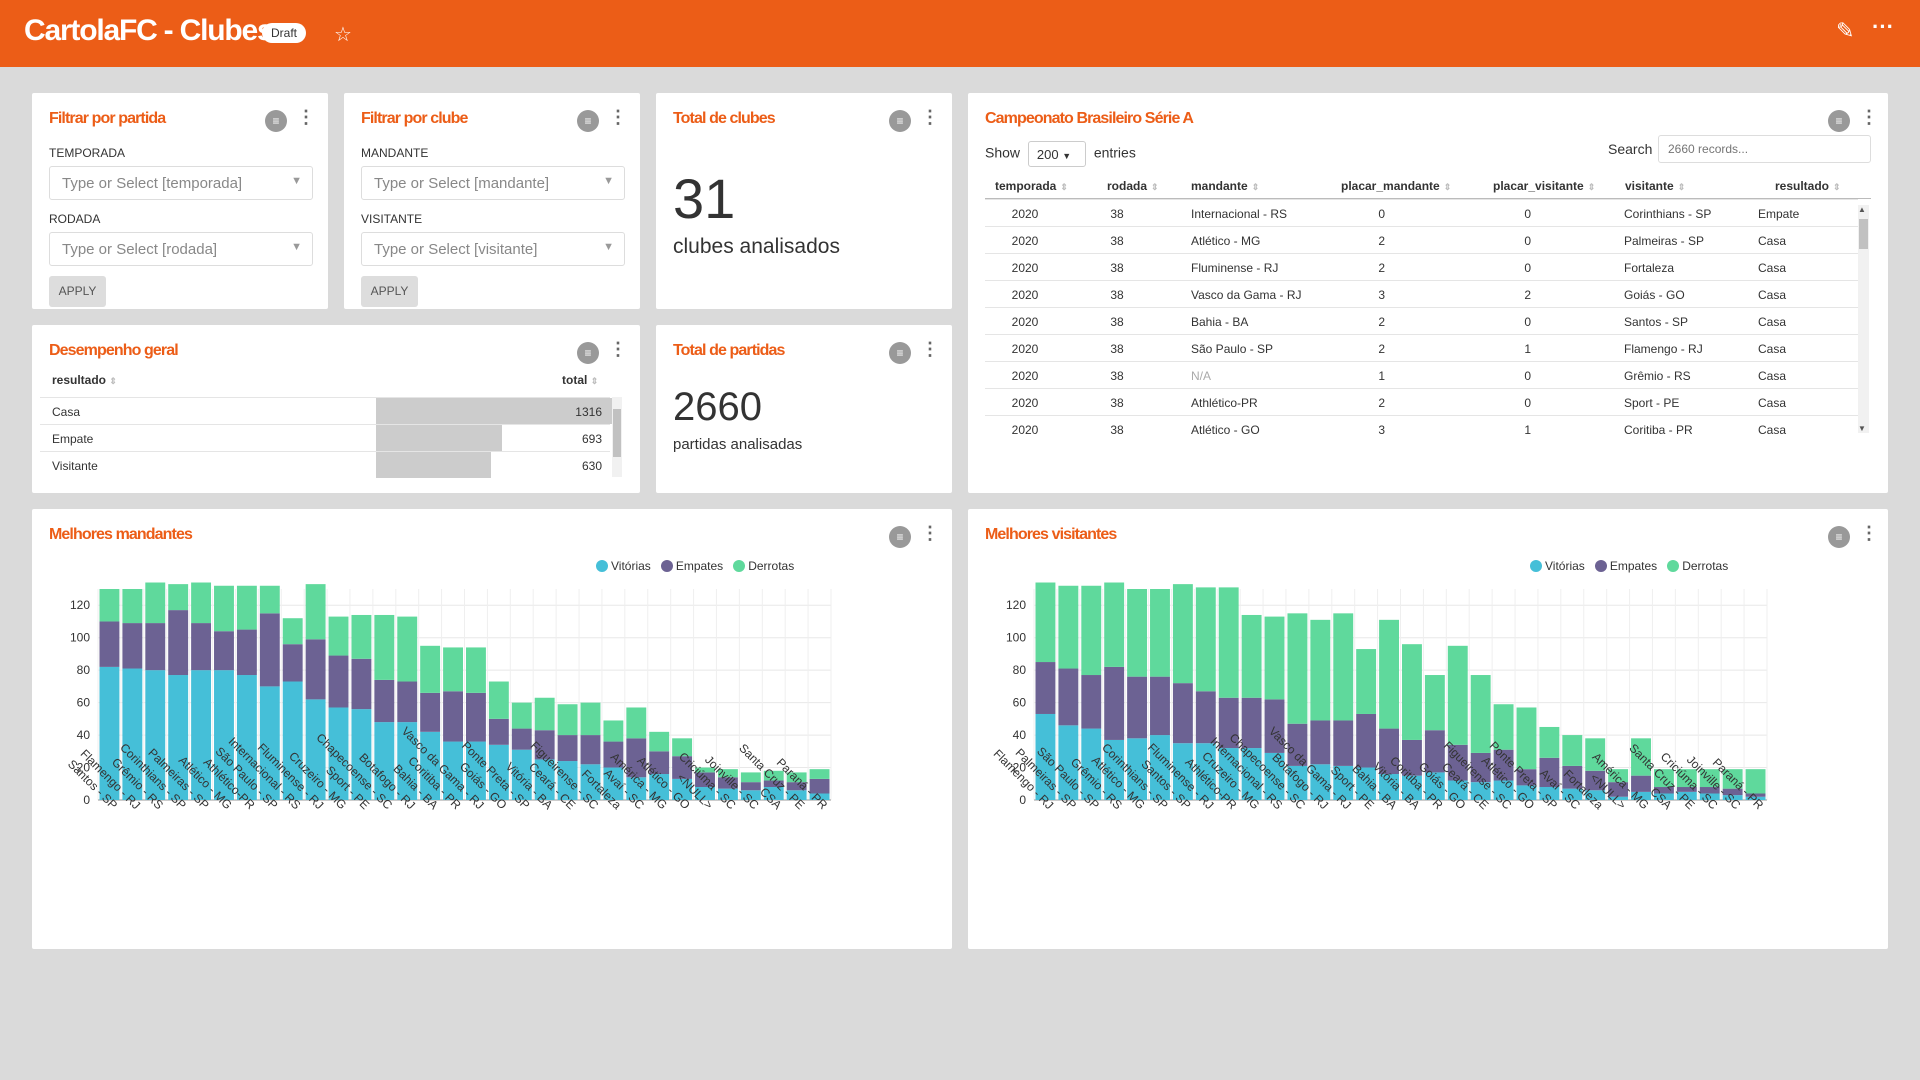 The image size is (1920, 1080). I want to click on col-header-mandante: mandante ⇕, so click(1225, 186).